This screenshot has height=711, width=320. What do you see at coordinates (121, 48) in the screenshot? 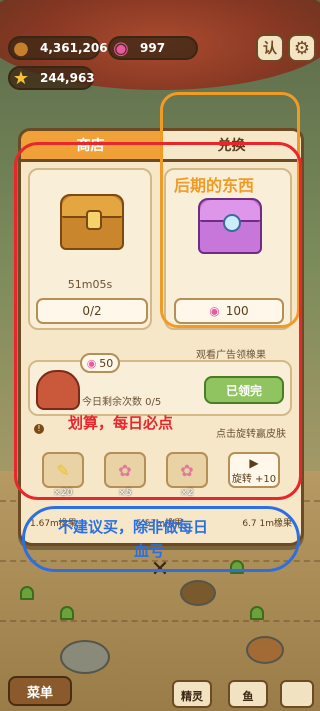
I see `lollipop-icon: ◉` at bounding box center [121, 48].